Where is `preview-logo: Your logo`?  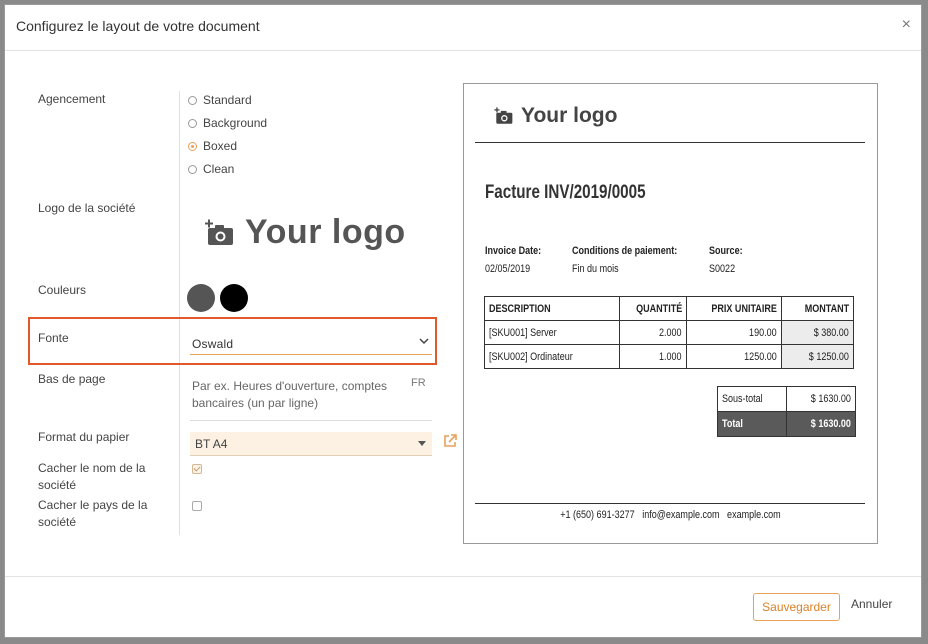 preview-logo: Your logo is located at coordinates (555, 116).